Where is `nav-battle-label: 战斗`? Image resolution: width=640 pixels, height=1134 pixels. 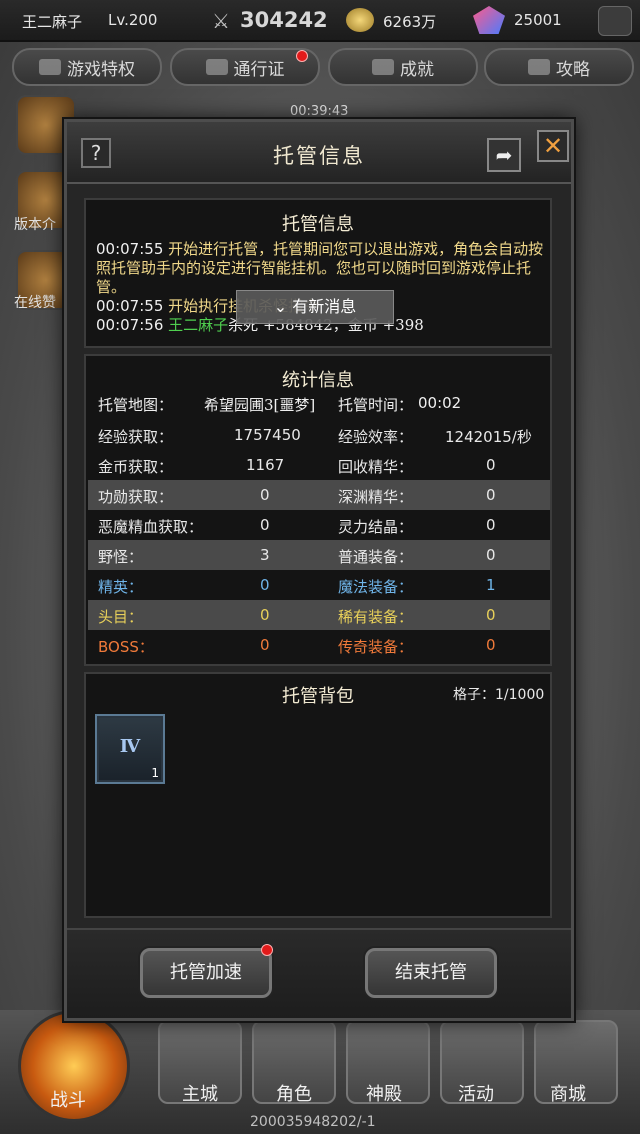 nav-battle-label: 战斗 is located at coordinates (68, 1100).